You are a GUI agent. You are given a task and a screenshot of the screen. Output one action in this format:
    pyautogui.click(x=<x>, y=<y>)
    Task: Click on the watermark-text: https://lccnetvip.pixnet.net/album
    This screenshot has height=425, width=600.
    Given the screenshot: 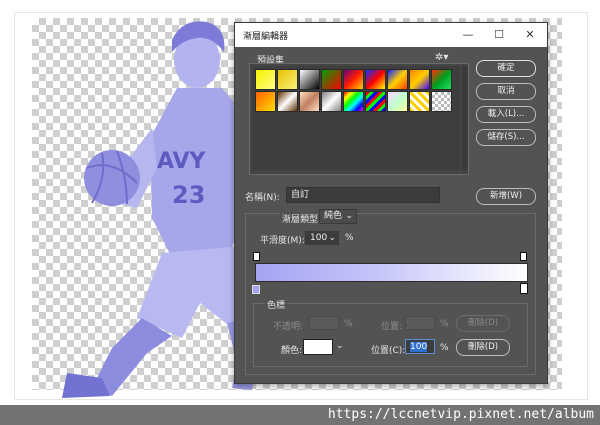 What is the action you would take?
    pyautogui.click(x=460, y=414)
    